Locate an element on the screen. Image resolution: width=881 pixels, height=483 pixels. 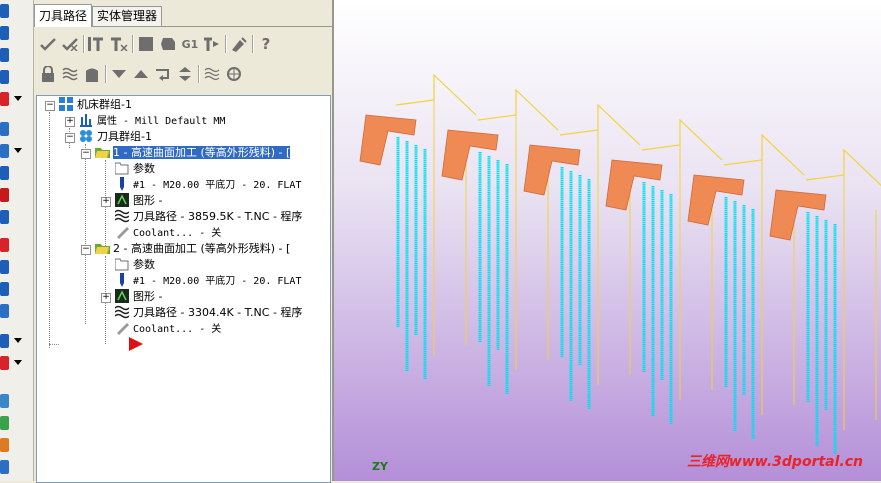
display-pattern-icon is located at coordinates (234, 74).